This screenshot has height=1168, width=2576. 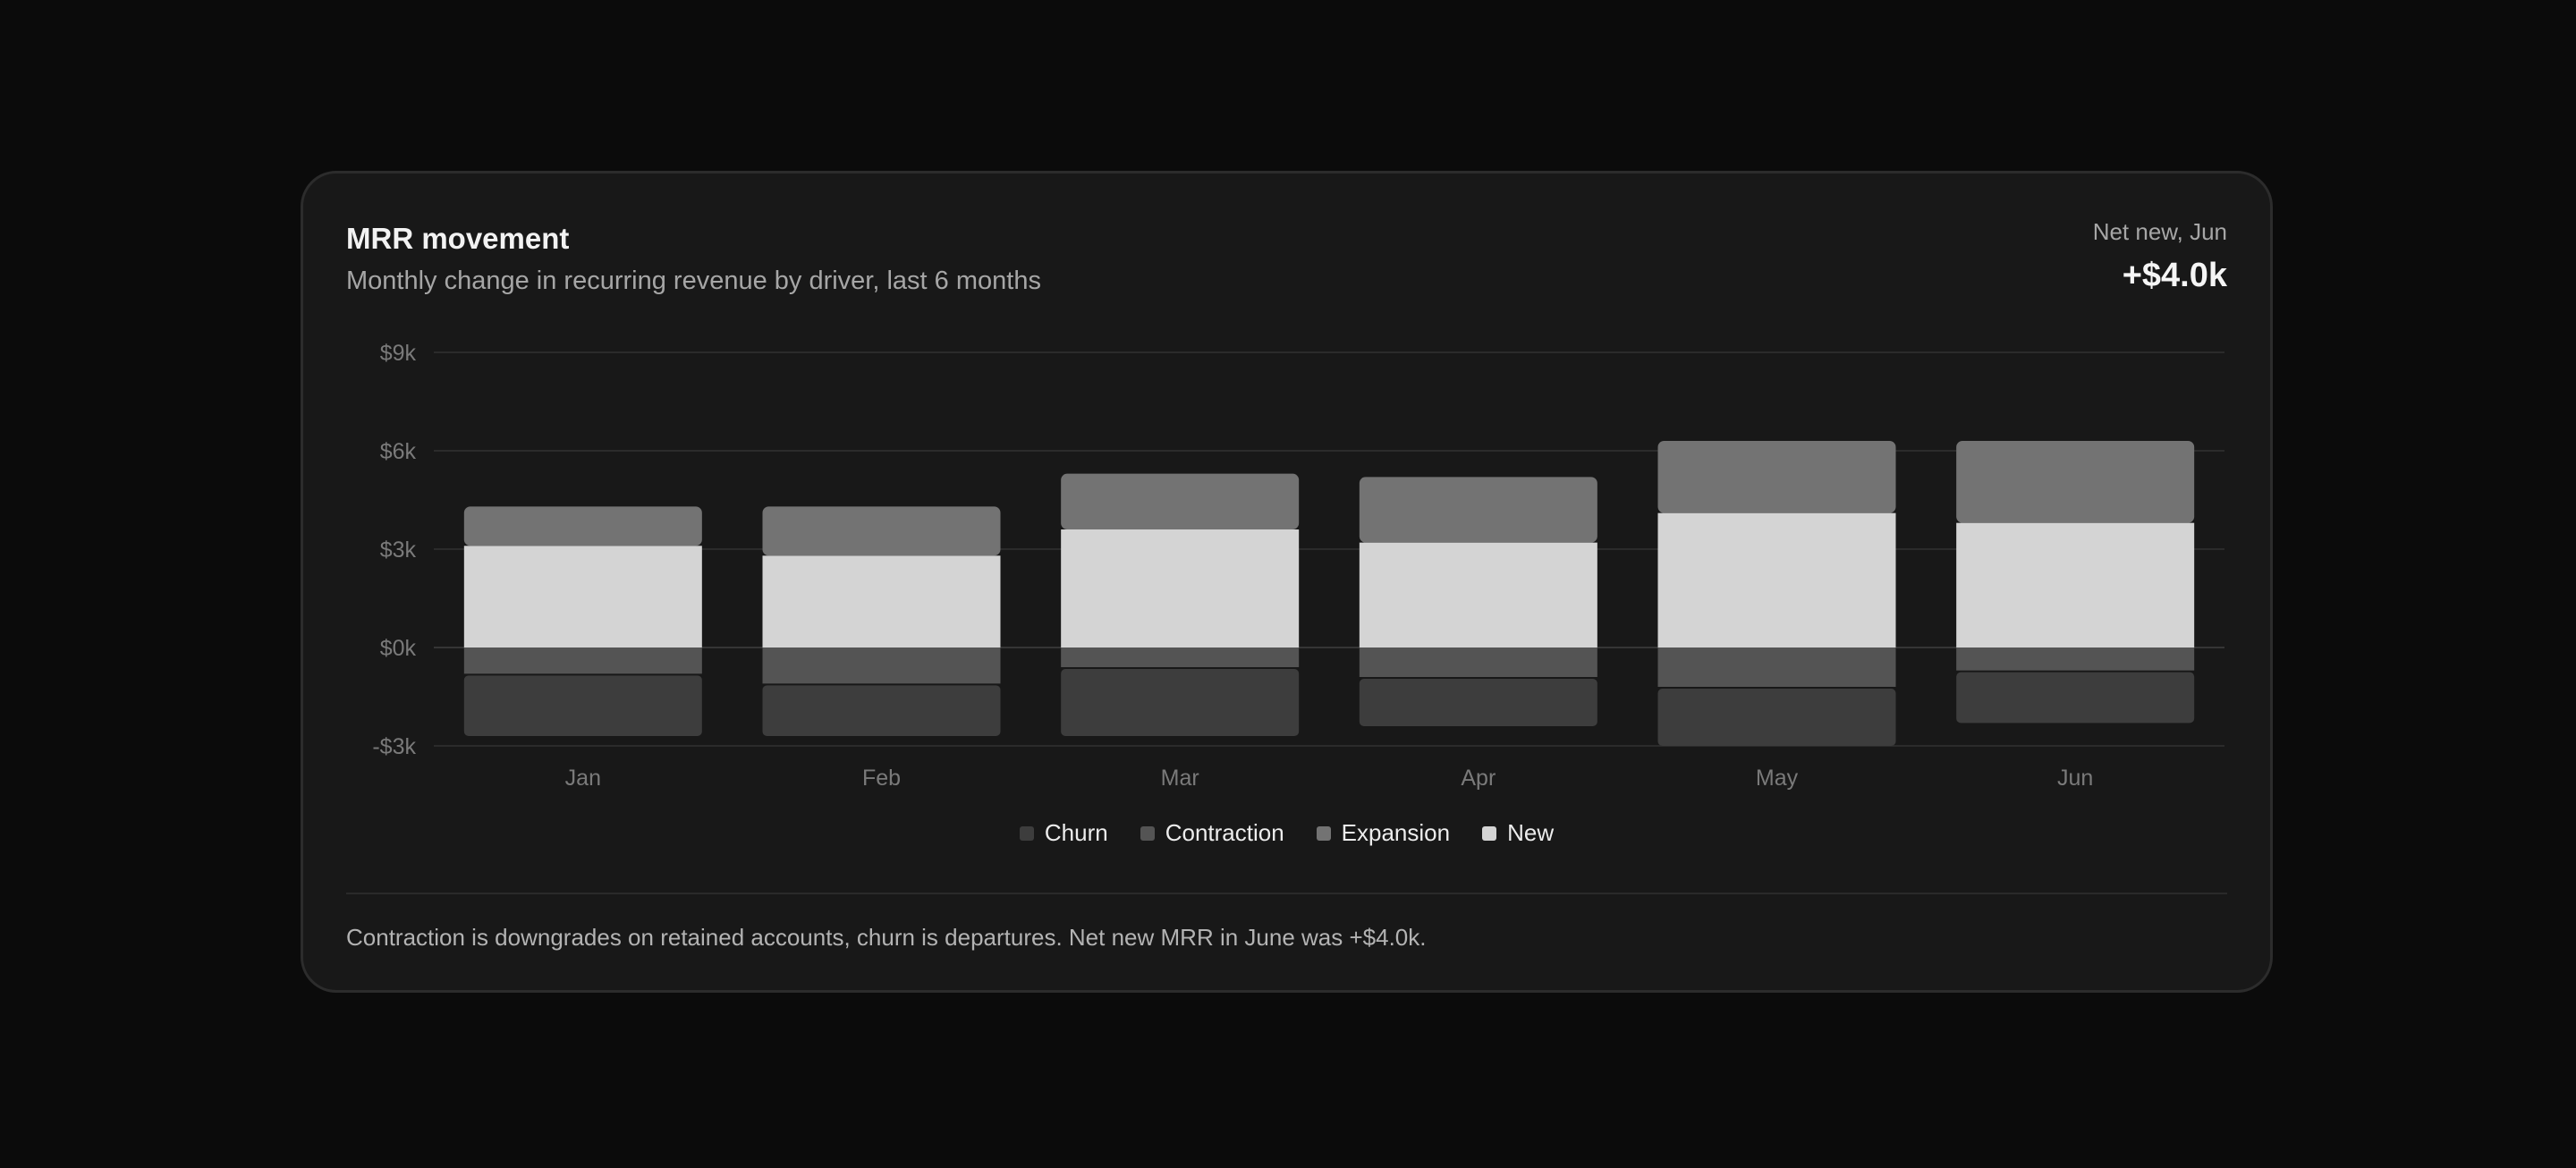 What do you see at coordinates (1478, 594) in the screenshot?
I see `bar-new-apr` at bounding box center [1478, 594].